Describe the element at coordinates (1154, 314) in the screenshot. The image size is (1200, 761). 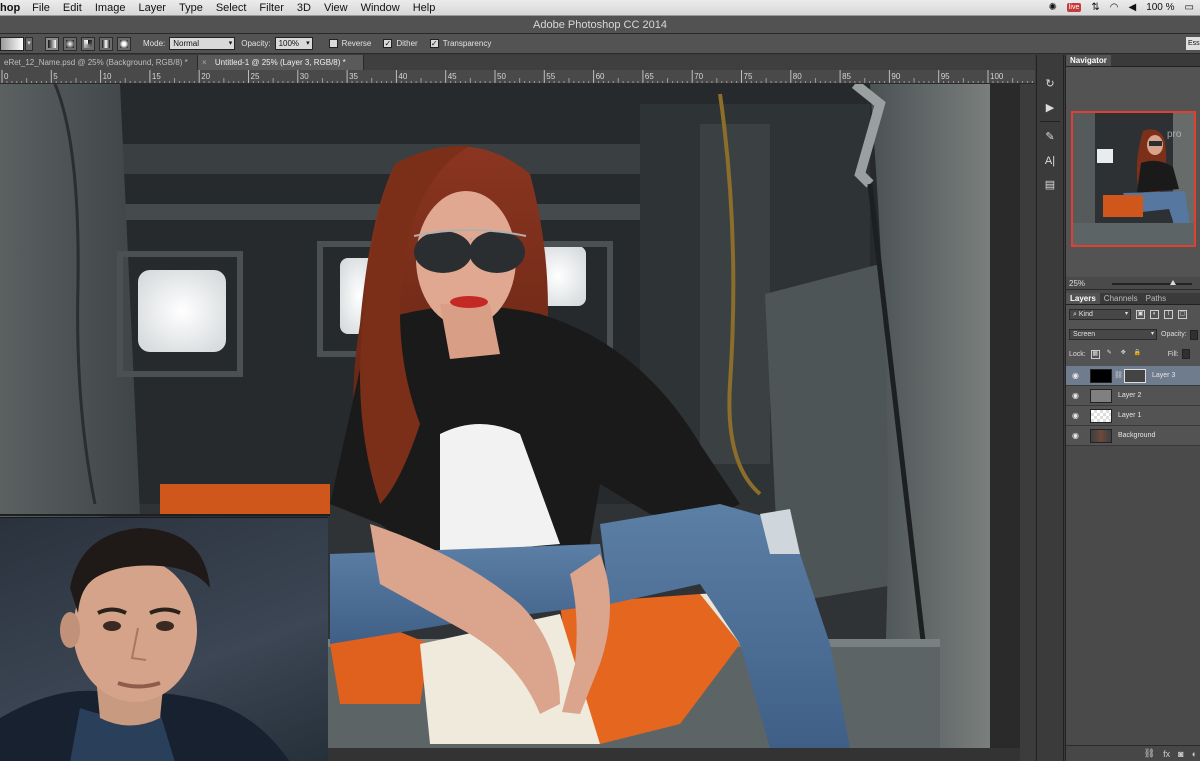
I see `filter-adjustment-icon: ◐` at that location.